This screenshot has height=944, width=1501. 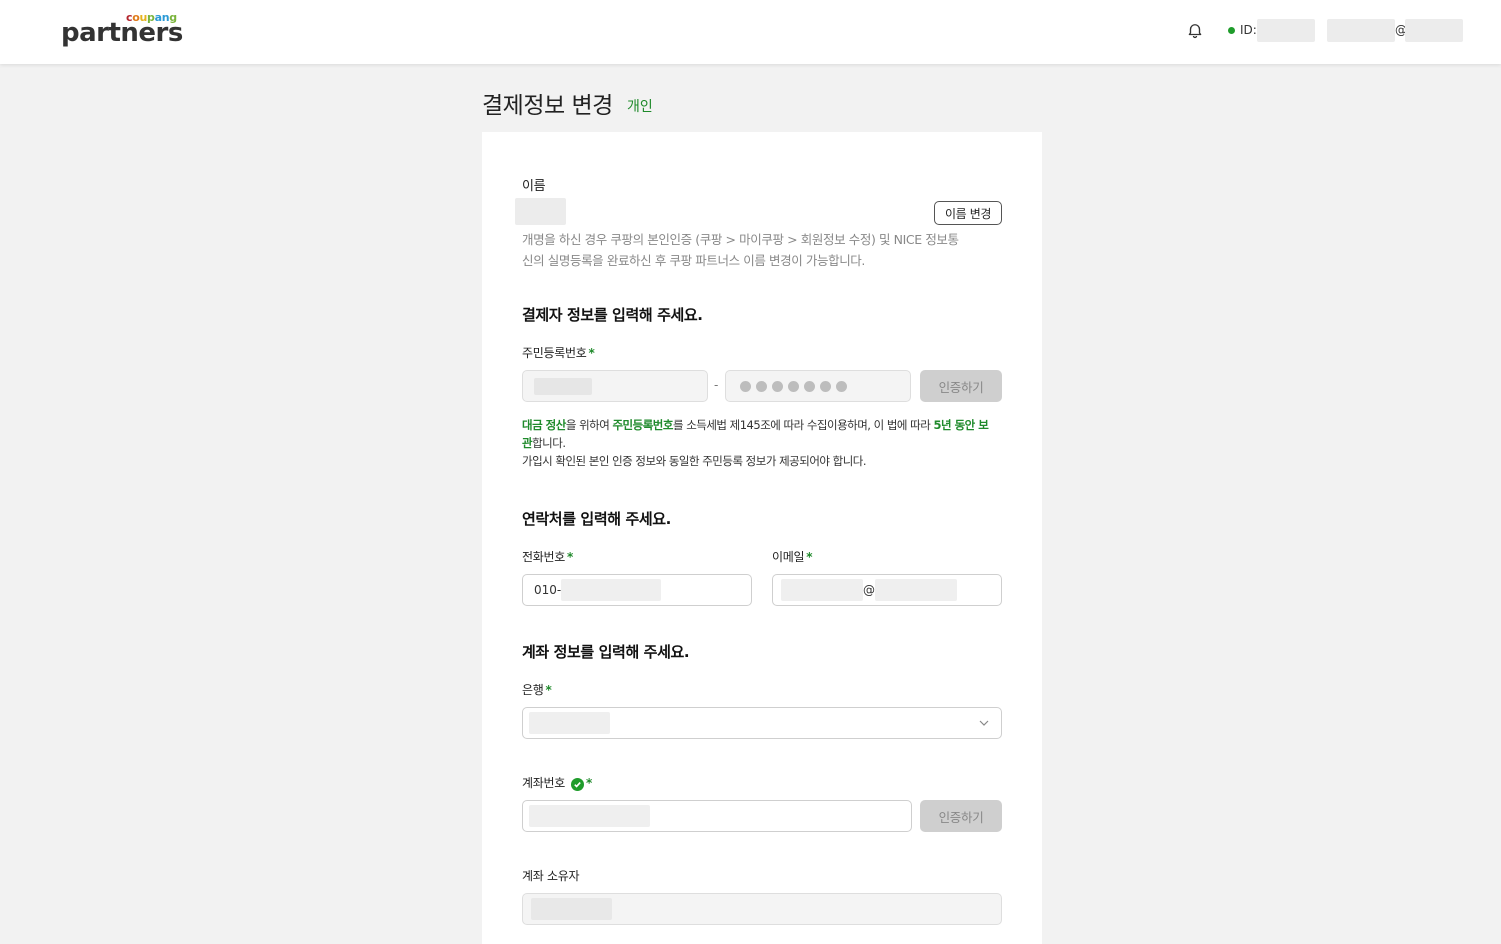 I want to click on name-label: 이름, so click(x=534, y=186).